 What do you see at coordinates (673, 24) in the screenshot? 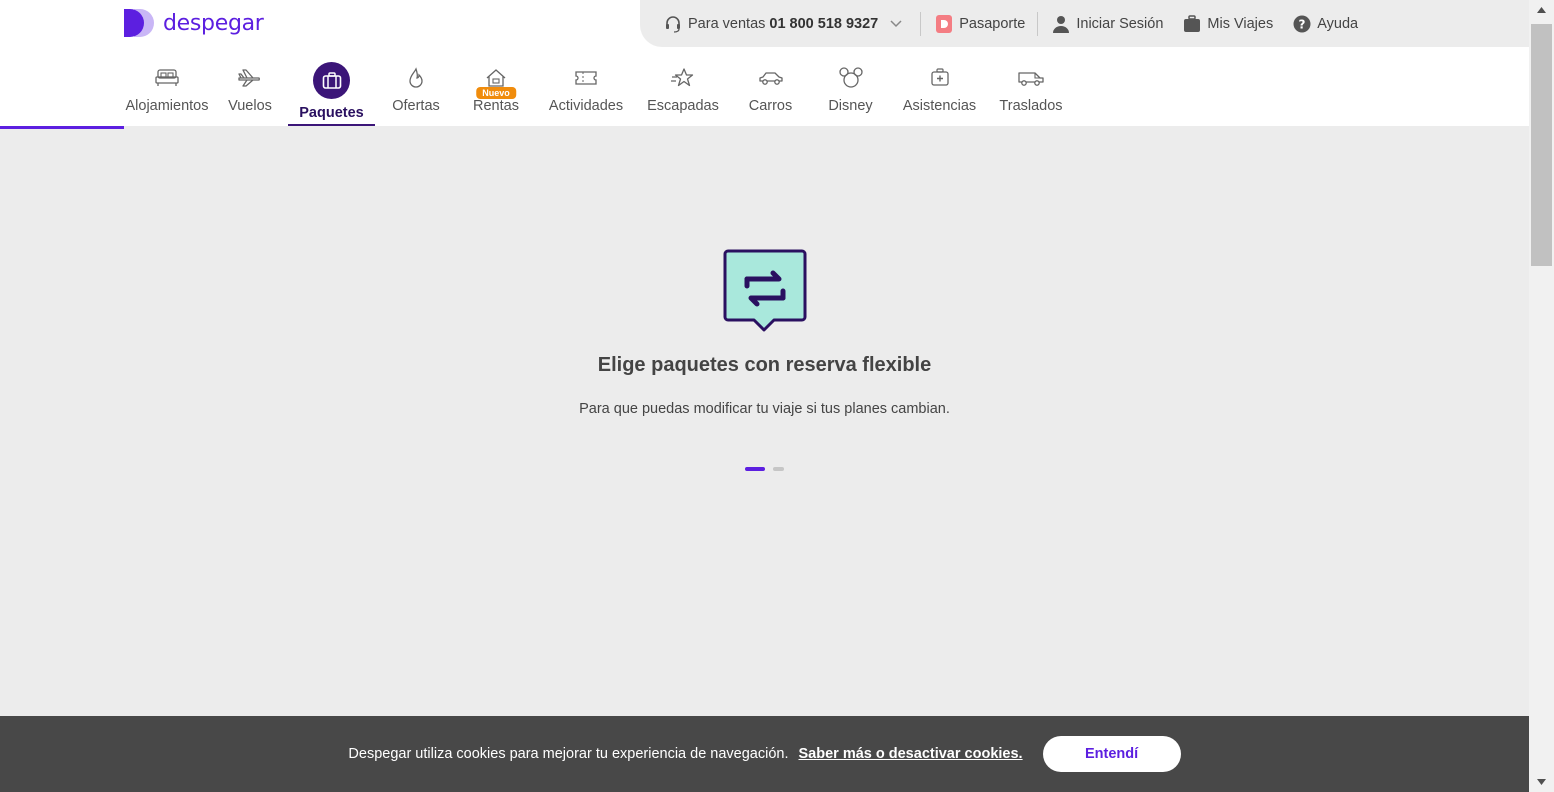
I see `headset-icon` at bounding box center [673, 24].